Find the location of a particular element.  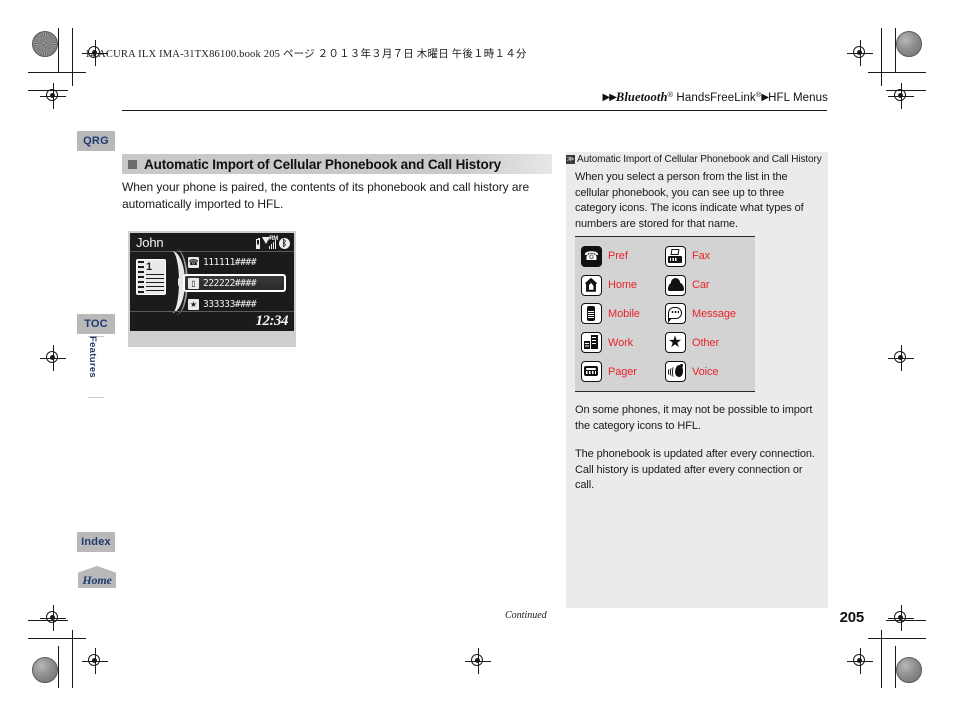

table-row: Pager is located at coordinates (623, 371).